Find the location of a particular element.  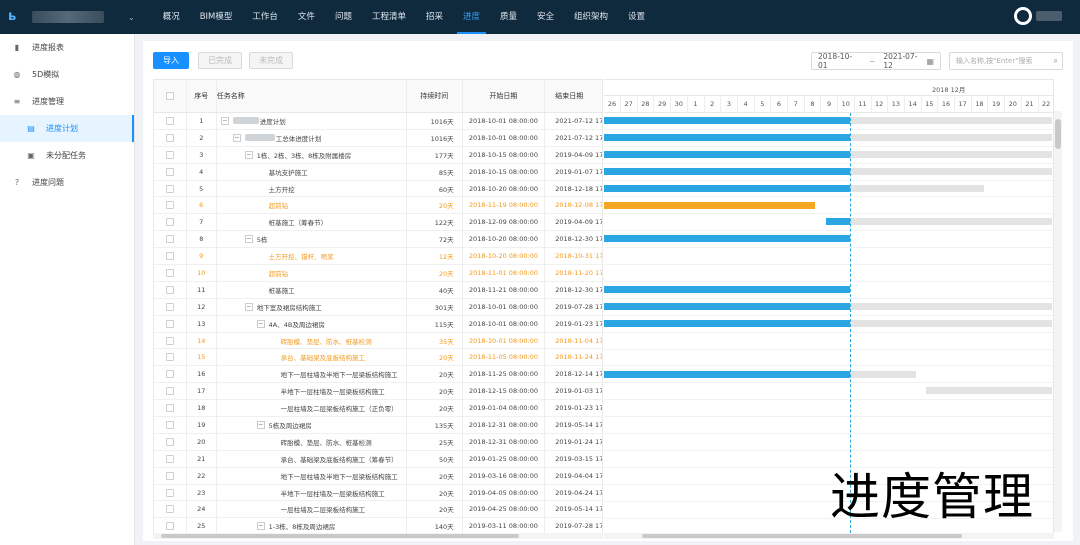

nav-item: 招采 is located at coordinates (434, 17).